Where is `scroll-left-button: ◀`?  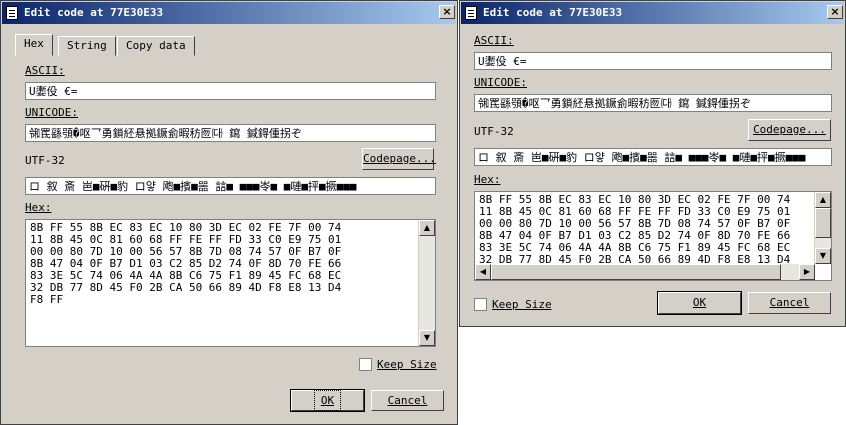
scroll-left-button: ◀ is located at coordinates (483, 272).